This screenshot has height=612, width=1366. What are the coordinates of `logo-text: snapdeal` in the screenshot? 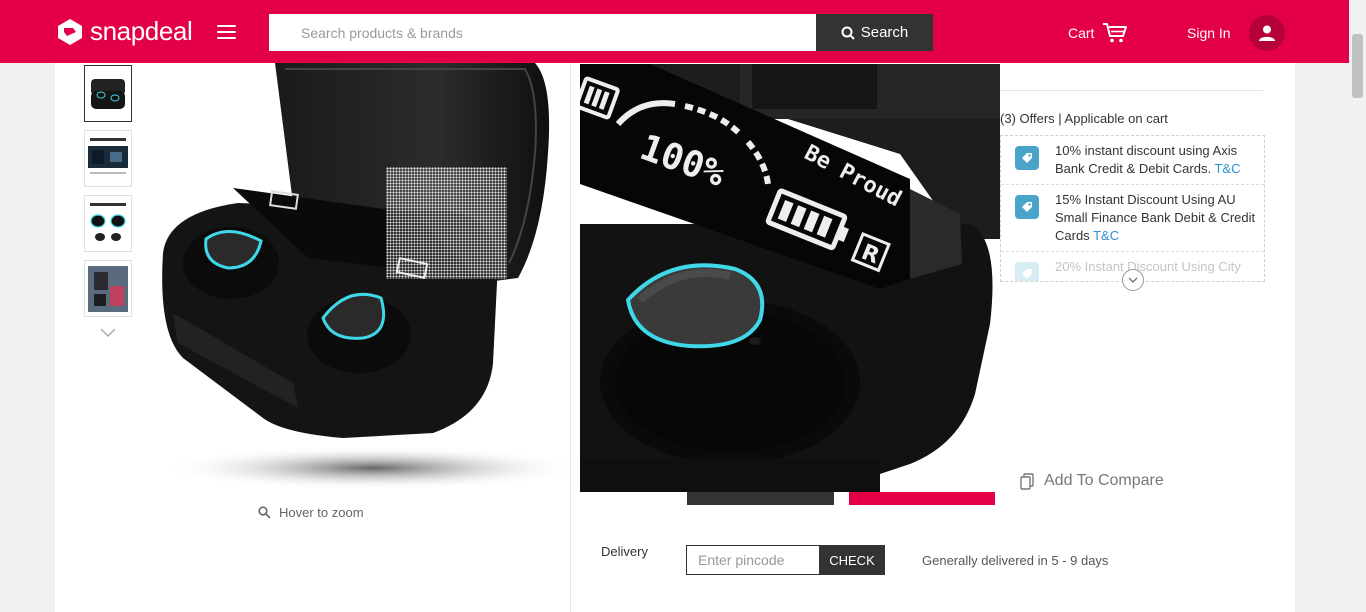 It's located at (141, 31).